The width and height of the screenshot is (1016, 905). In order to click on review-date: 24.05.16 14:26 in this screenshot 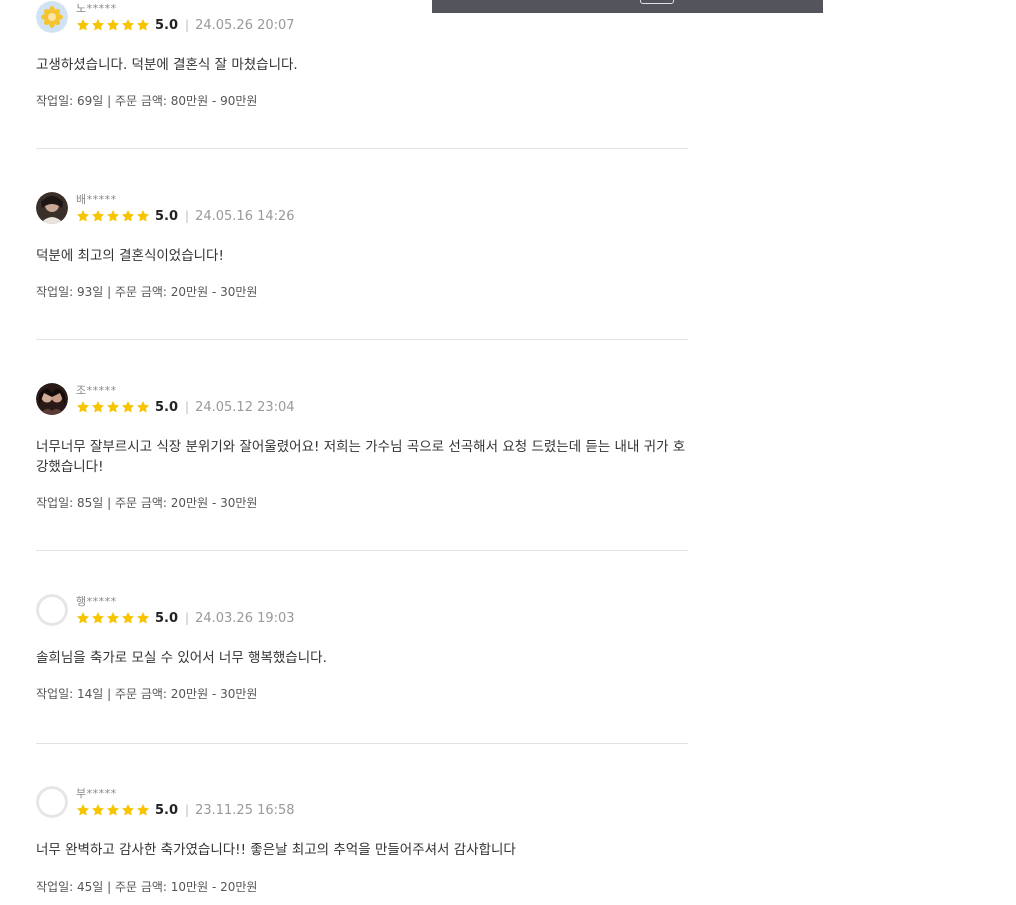, I will do `click(245, 216)`.